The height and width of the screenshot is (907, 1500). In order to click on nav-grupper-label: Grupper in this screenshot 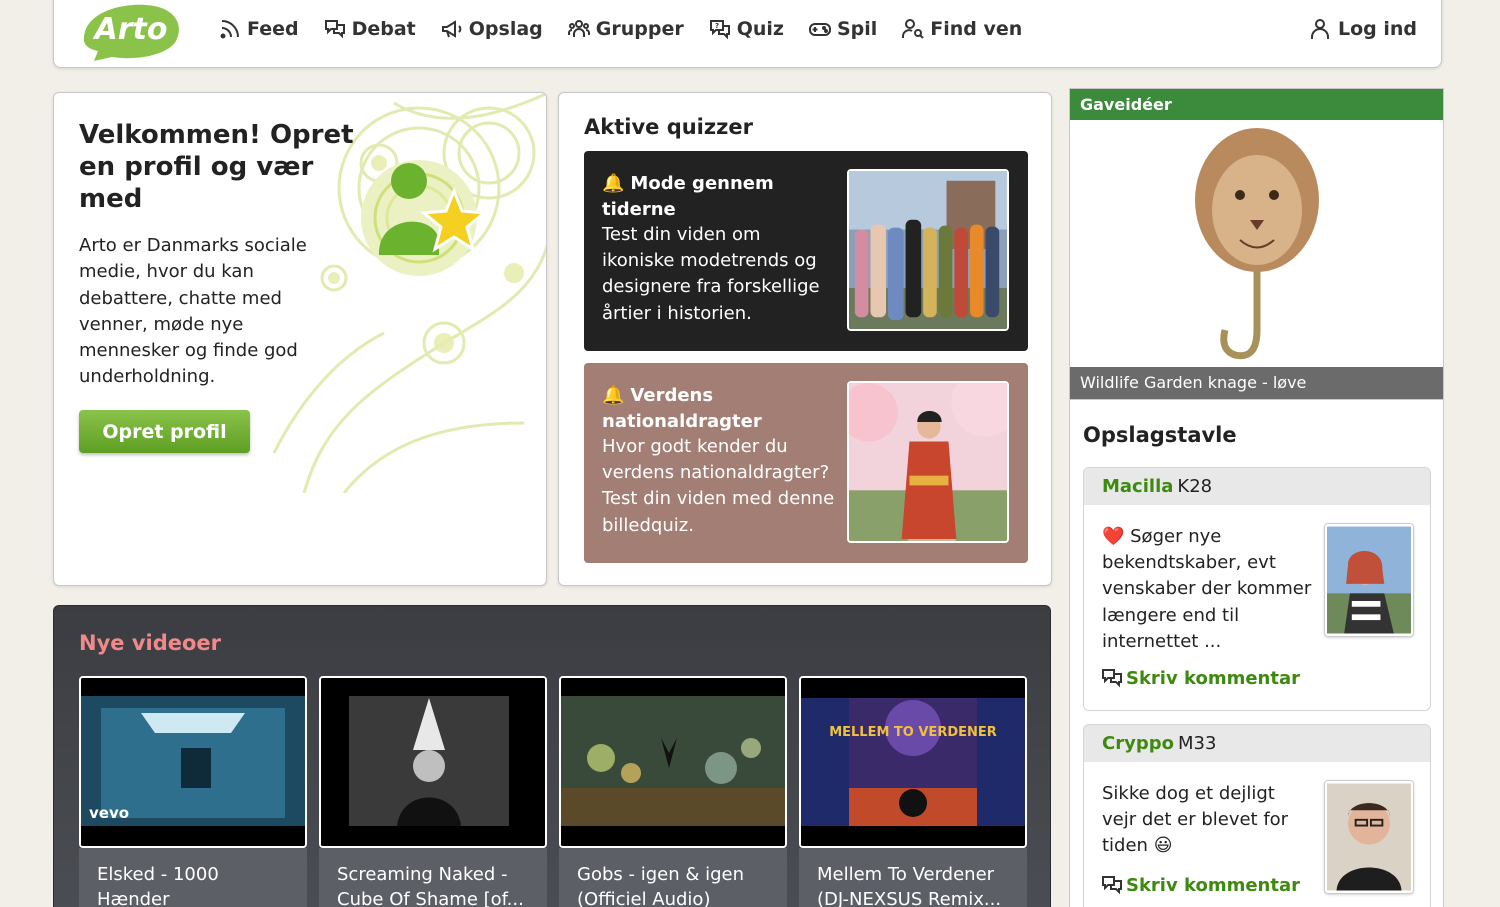, I will do `click(639, 29)`.